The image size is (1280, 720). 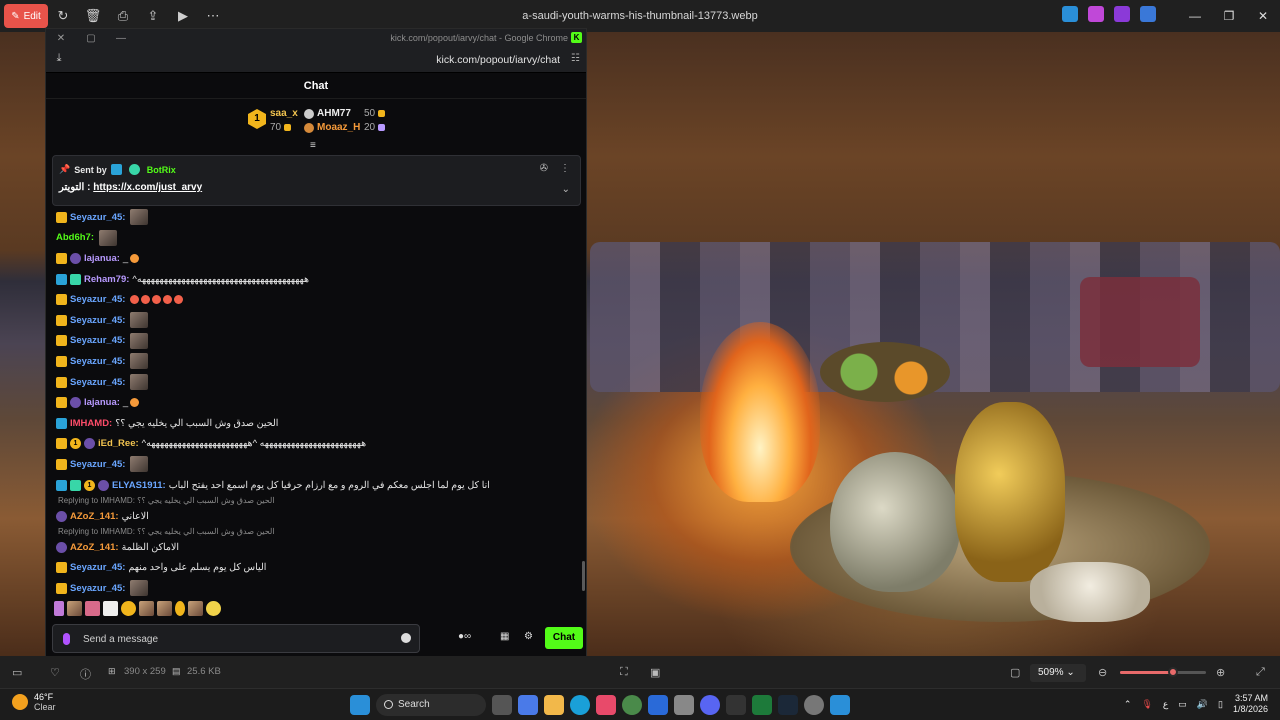 What do you see at coordinates (1165, 704) in the screenshot?
I see `language-indicator: ع` at bounding box center [1165, 704].